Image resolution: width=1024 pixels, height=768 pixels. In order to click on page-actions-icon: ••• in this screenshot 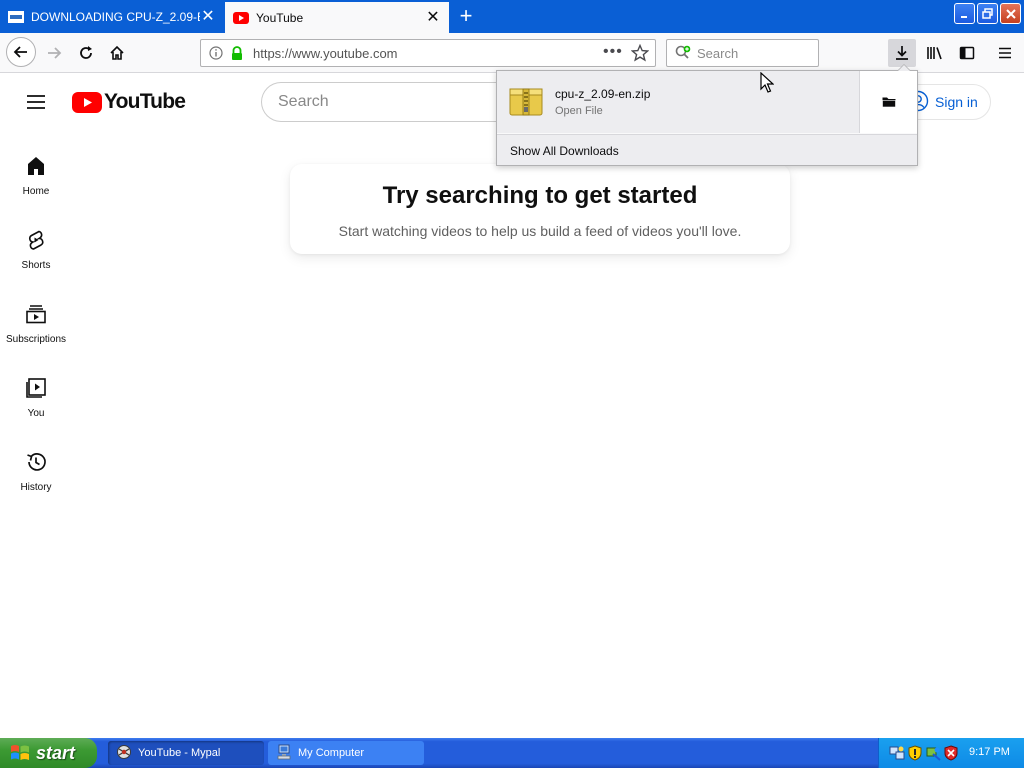, I will do `click(613, 52)`.